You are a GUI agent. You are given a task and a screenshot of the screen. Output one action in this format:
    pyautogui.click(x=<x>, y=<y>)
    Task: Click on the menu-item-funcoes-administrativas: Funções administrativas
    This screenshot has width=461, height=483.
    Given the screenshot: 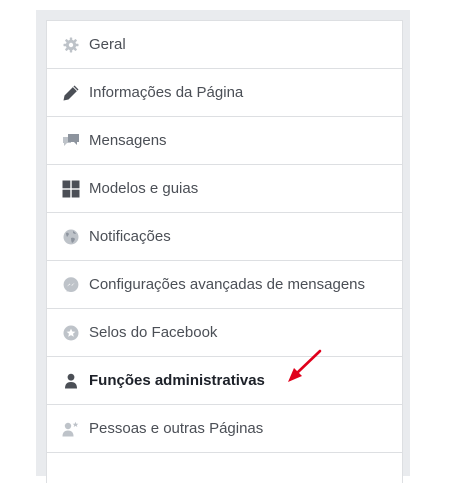 What is the action you would take?
    pyautogui.click(x=224, y=377)
    